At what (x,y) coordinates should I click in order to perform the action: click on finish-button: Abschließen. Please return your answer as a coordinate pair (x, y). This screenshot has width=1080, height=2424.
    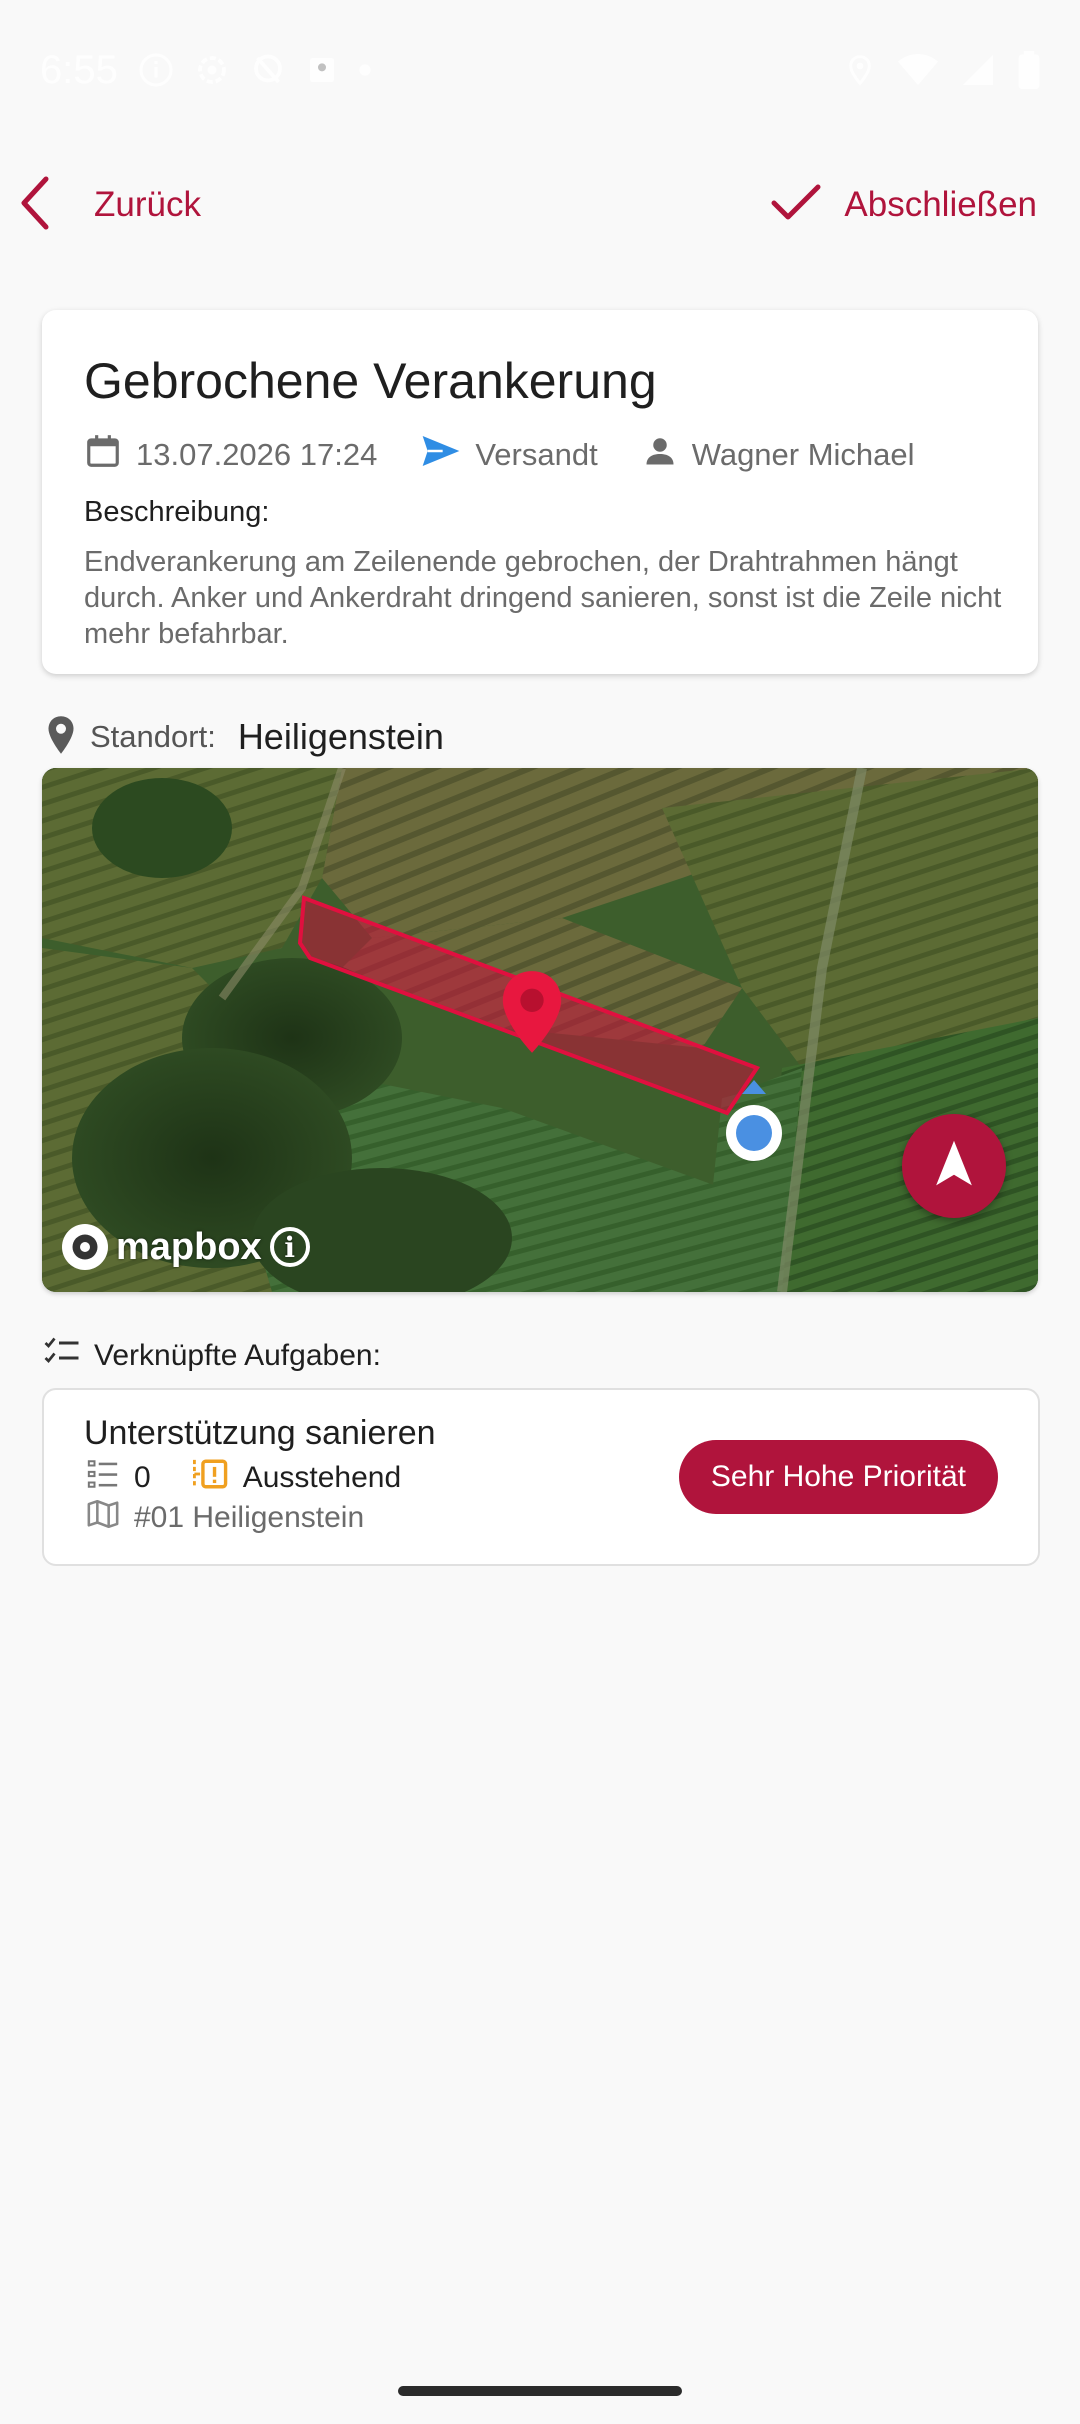
    Looking at the image, I should click on (903, 205).